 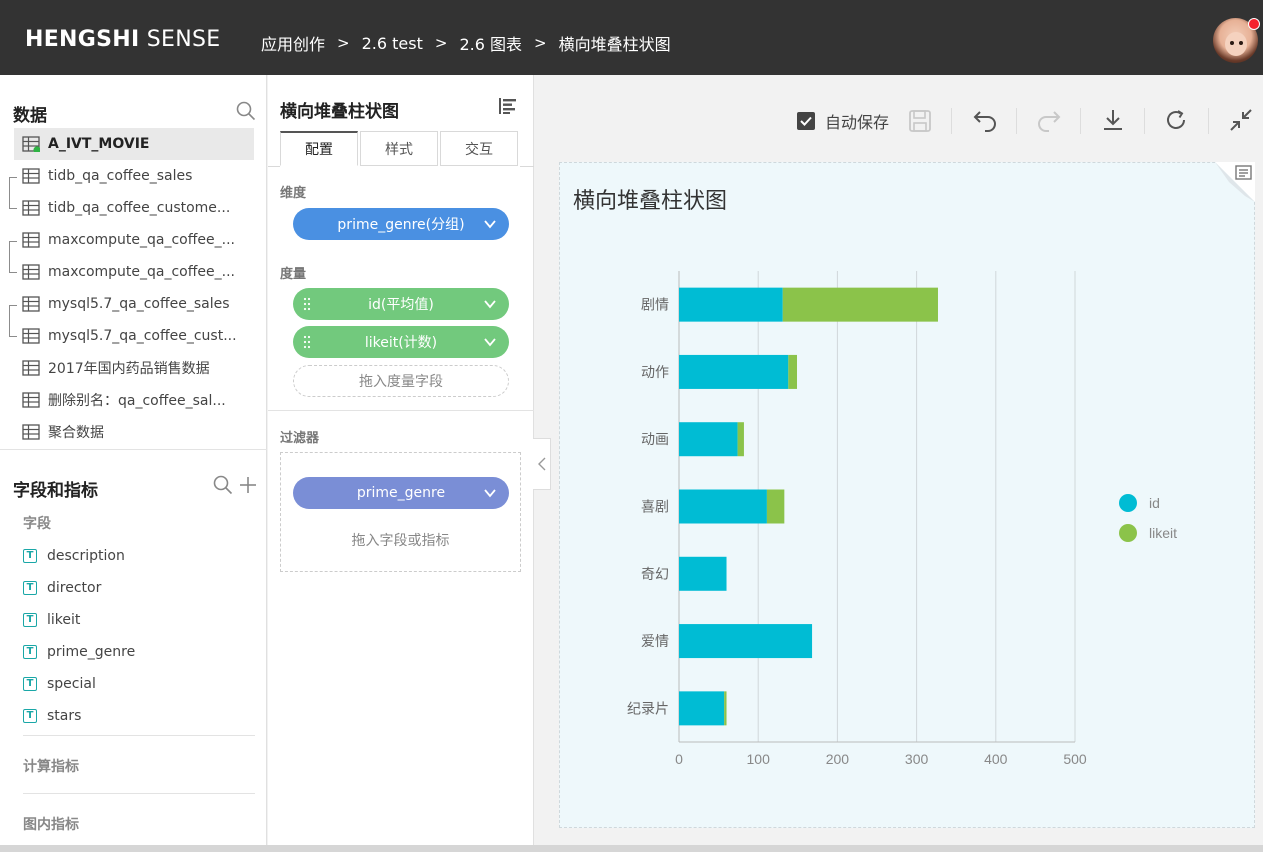 What do you see at coordinates (293, 274) in the screenshot?
I see `measure-label: 度量` at bounding box center [293, 274].